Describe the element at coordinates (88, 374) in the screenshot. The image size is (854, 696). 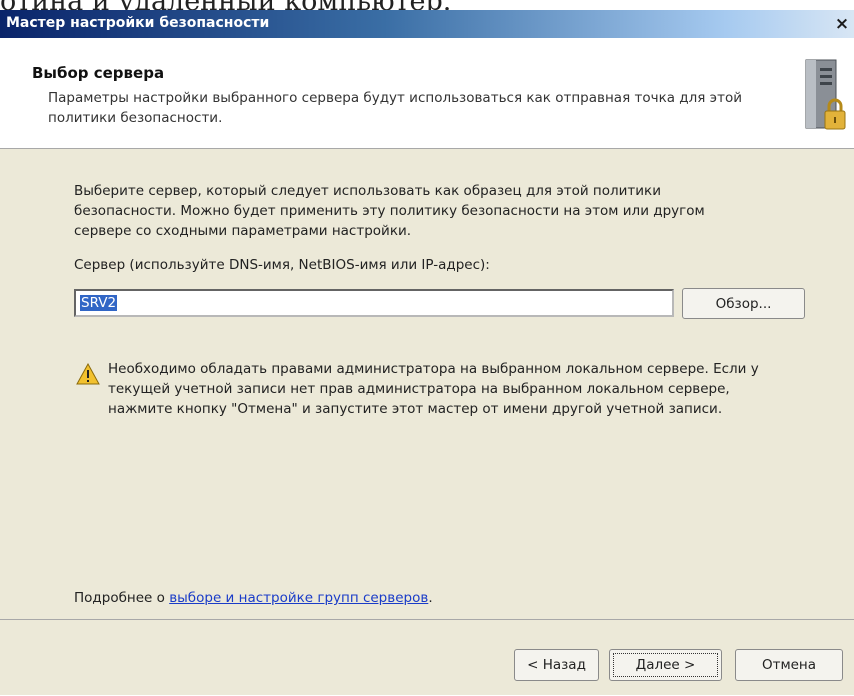
I see `warning-icon` at that location.